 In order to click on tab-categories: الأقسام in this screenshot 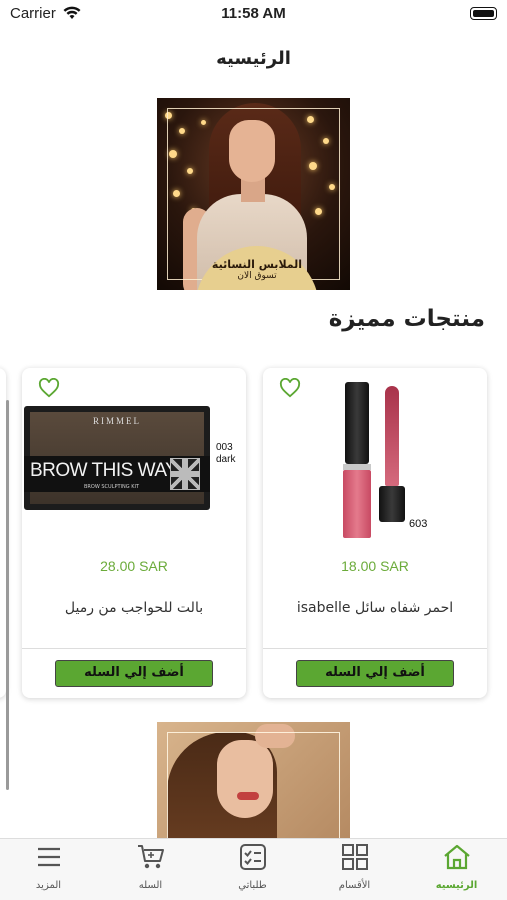, I will do `click(354, 869)`.